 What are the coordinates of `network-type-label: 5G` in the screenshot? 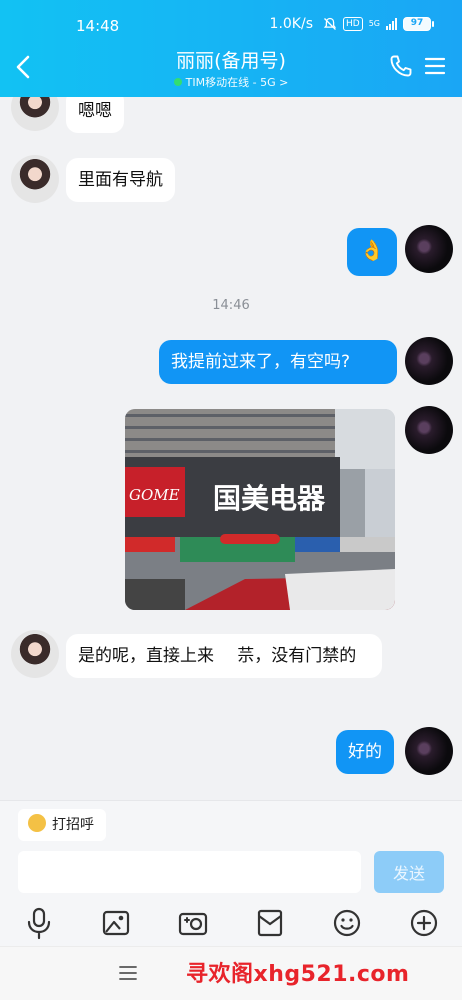 It's located at (374, 23).